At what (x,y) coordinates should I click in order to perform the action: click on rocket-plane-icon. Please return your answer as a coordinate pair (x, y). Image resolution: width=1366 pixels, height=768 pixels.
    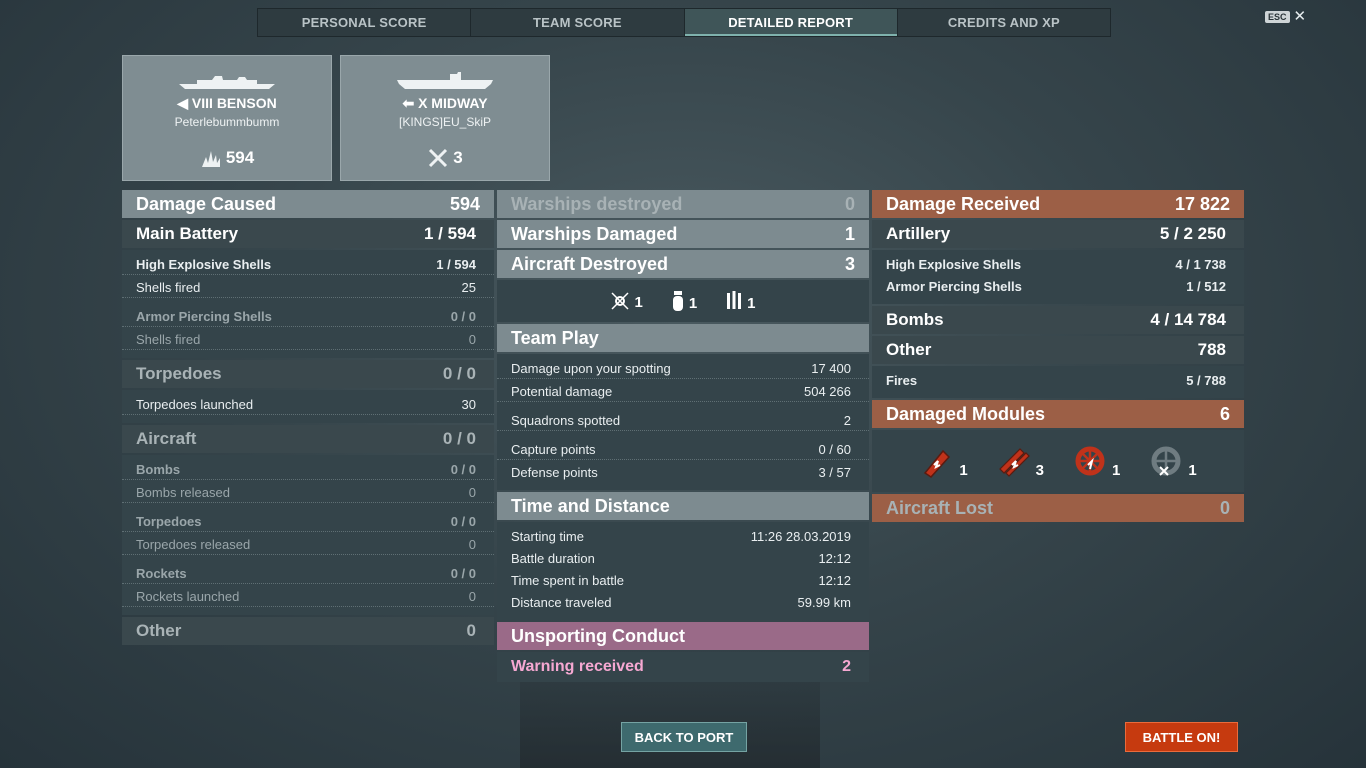
    Looking at the image, I should click on (734, 300).